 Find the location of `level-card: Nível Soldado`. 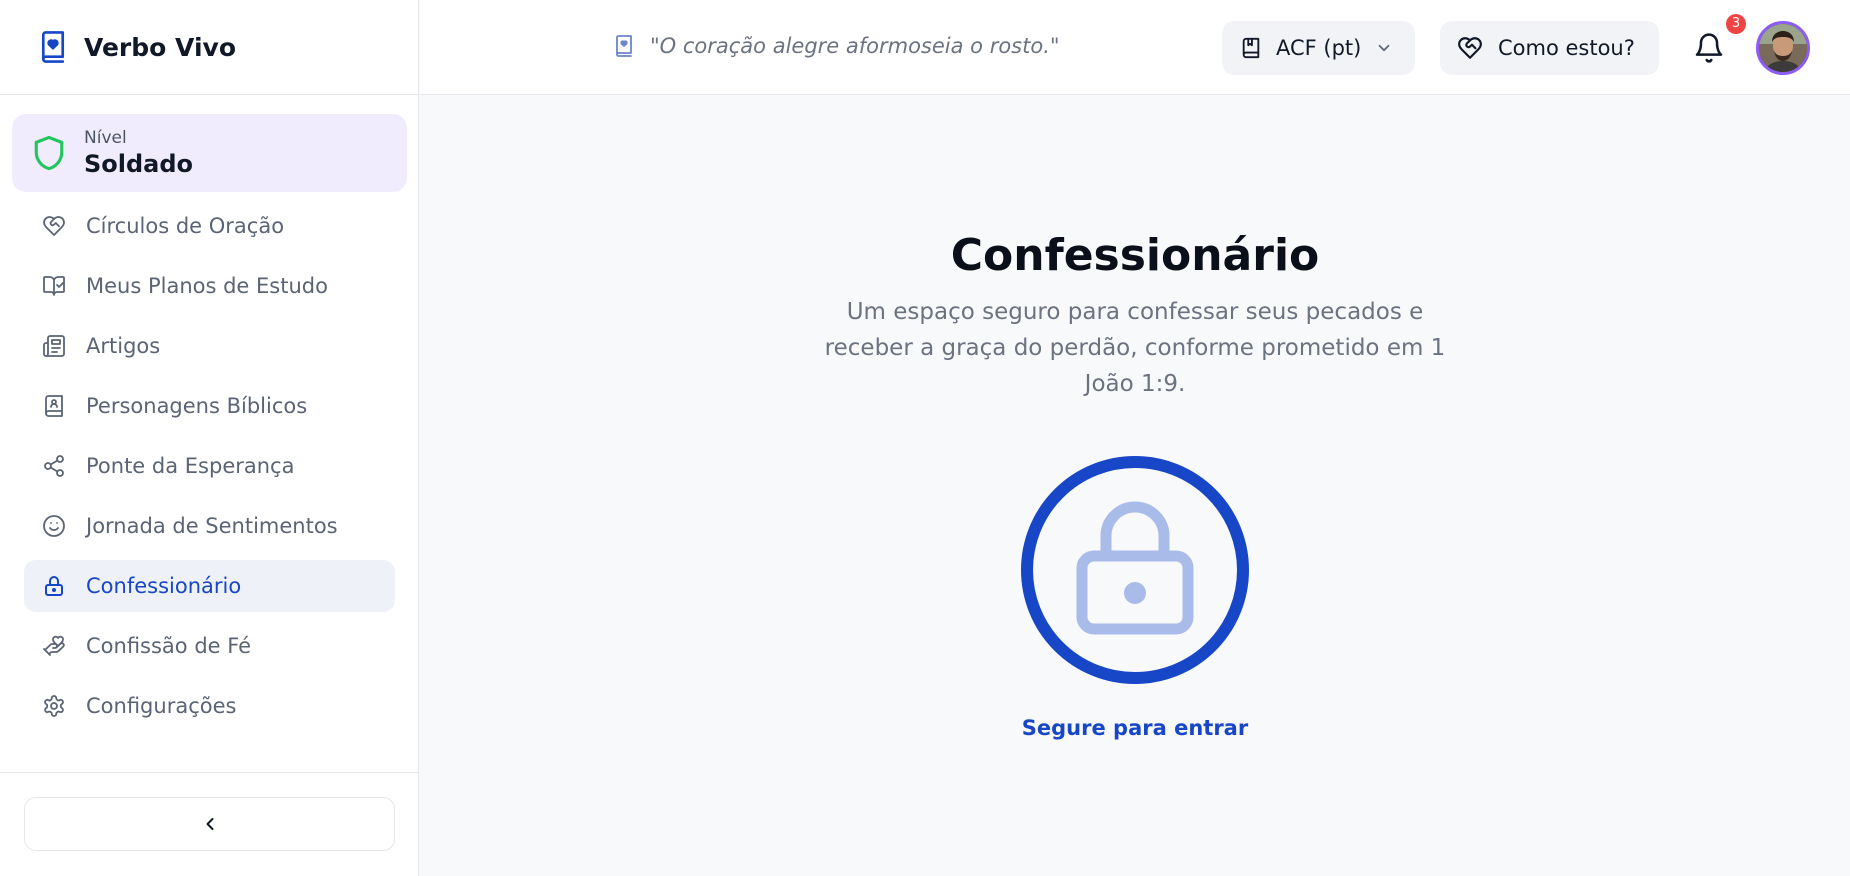

level-card: Nível Soldado is located at coordinates (209, 153).